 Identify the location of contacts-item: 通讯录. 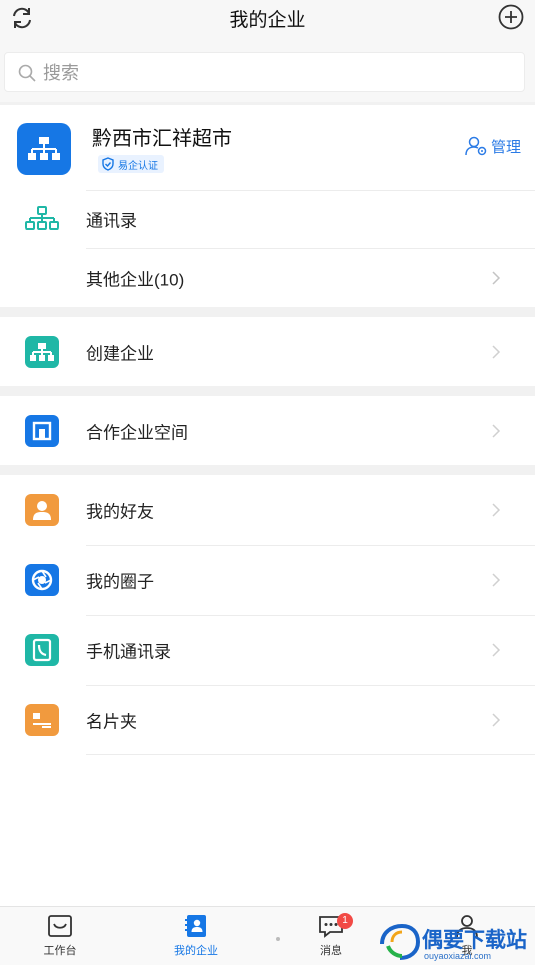
(267, 219).